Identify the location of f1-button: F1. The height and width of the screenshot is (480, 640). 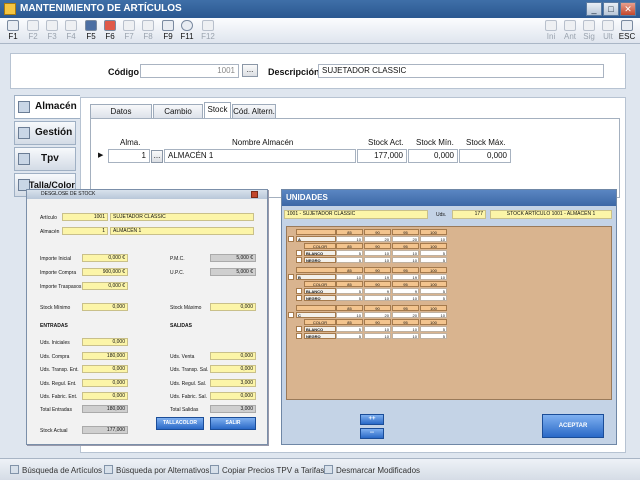
(13, 30).